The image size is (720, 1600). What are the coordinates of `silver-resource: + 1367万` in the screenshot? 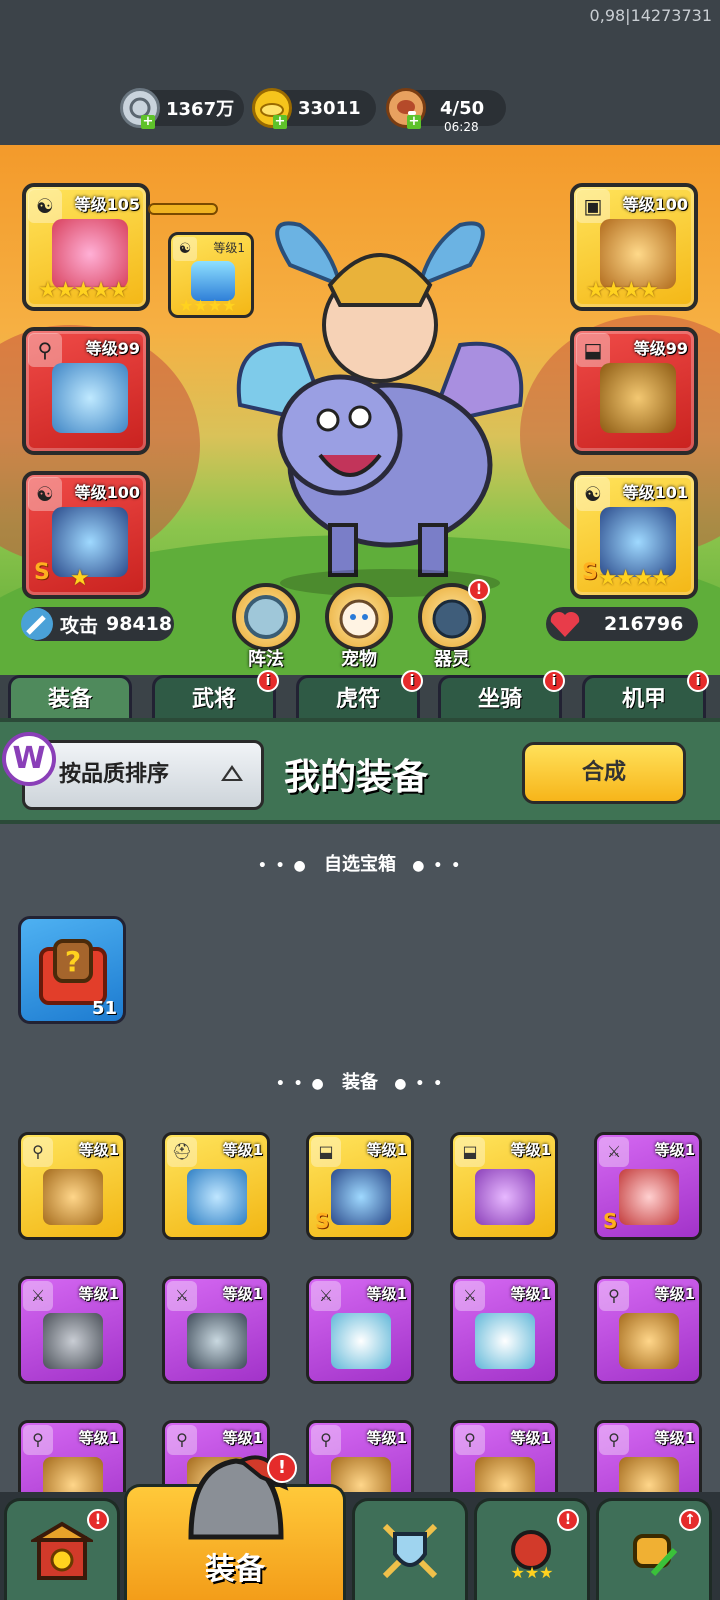 It's located at (182, 108).